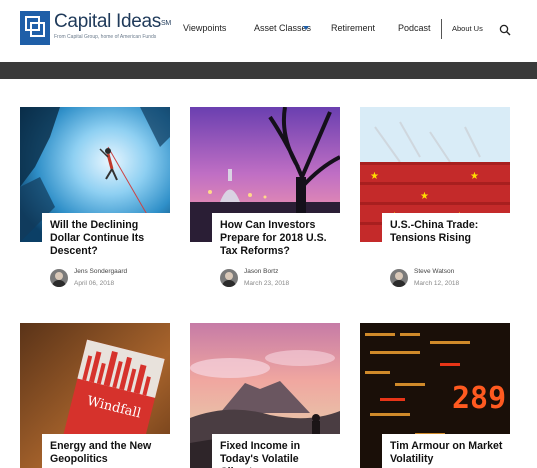 The image size is (537, 468). Describe the element at coordinates (261, 271) in the screenshot. I see `author-name: Jason Bortz` at that location.